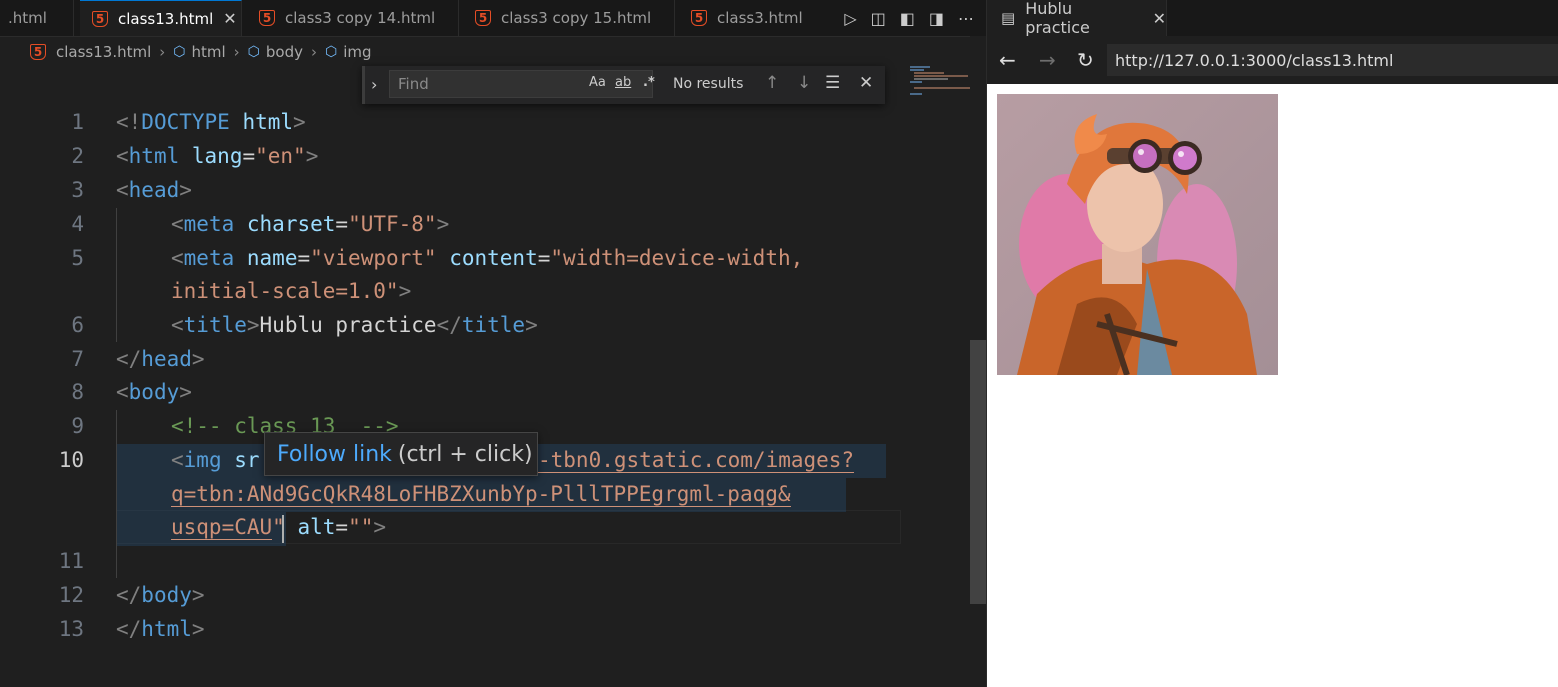 This screenshot has width=1558, height=687. I want to click on breadcrumb-file: class13.html, so click(103, 52).